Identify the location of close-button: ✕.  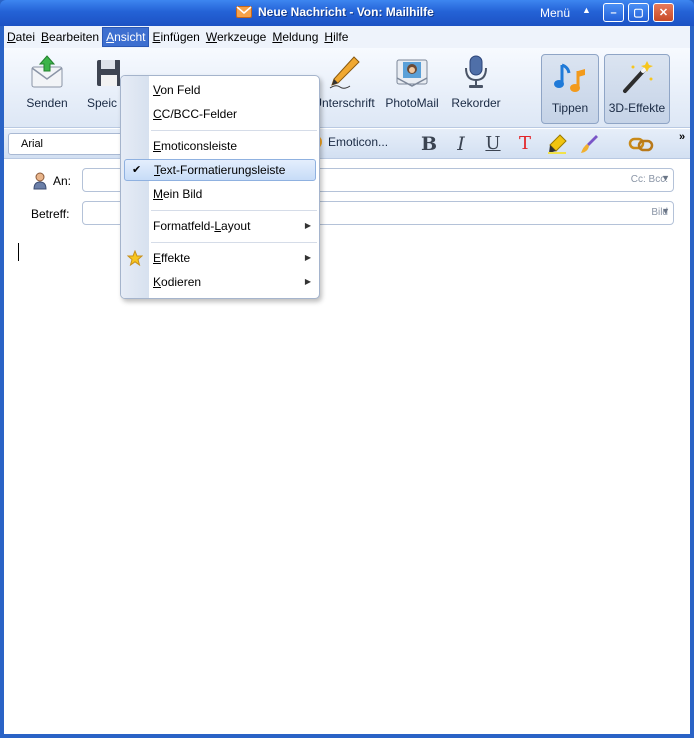
(663, 12).